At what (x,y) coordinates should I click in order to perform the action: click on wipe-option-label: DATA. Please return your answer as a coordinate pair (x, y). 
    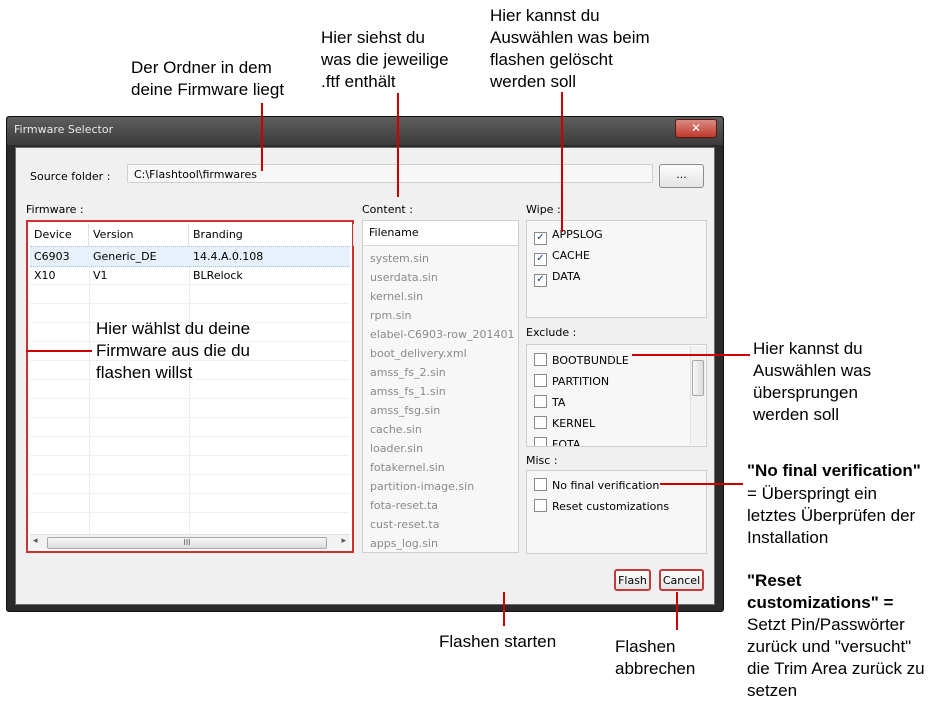
    Looking at the image, I should click on (566, 276).